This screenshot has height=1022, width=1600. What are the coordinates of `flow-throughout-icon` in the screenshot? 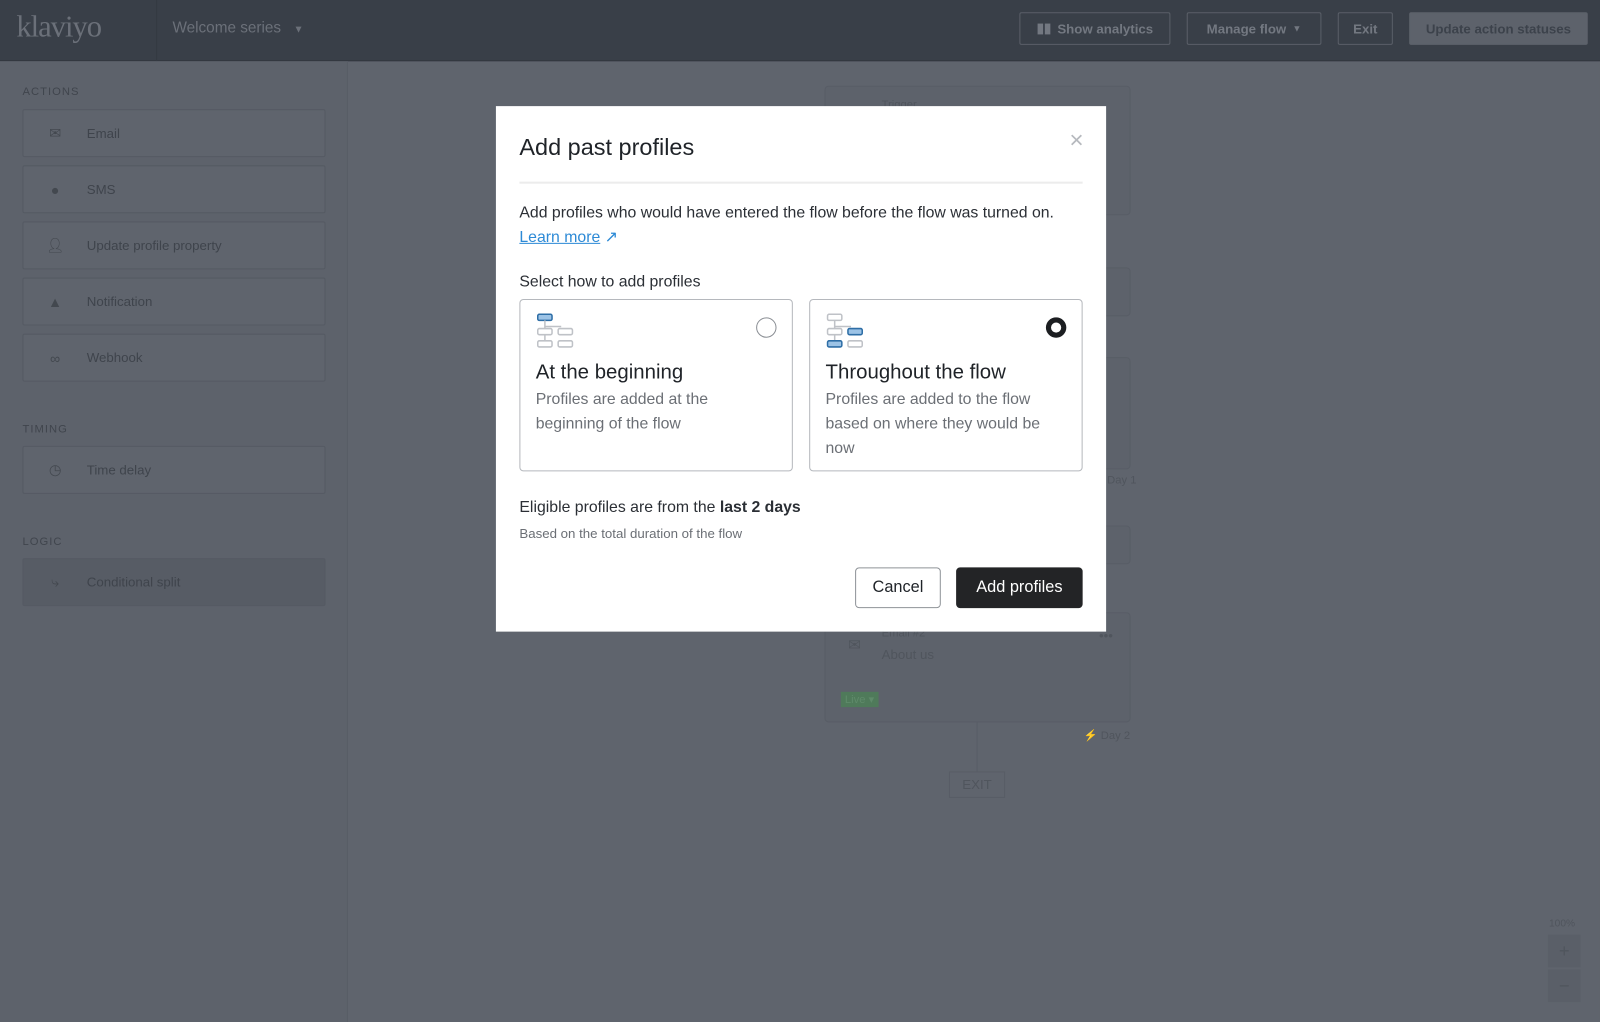 It's located at (845, 330).